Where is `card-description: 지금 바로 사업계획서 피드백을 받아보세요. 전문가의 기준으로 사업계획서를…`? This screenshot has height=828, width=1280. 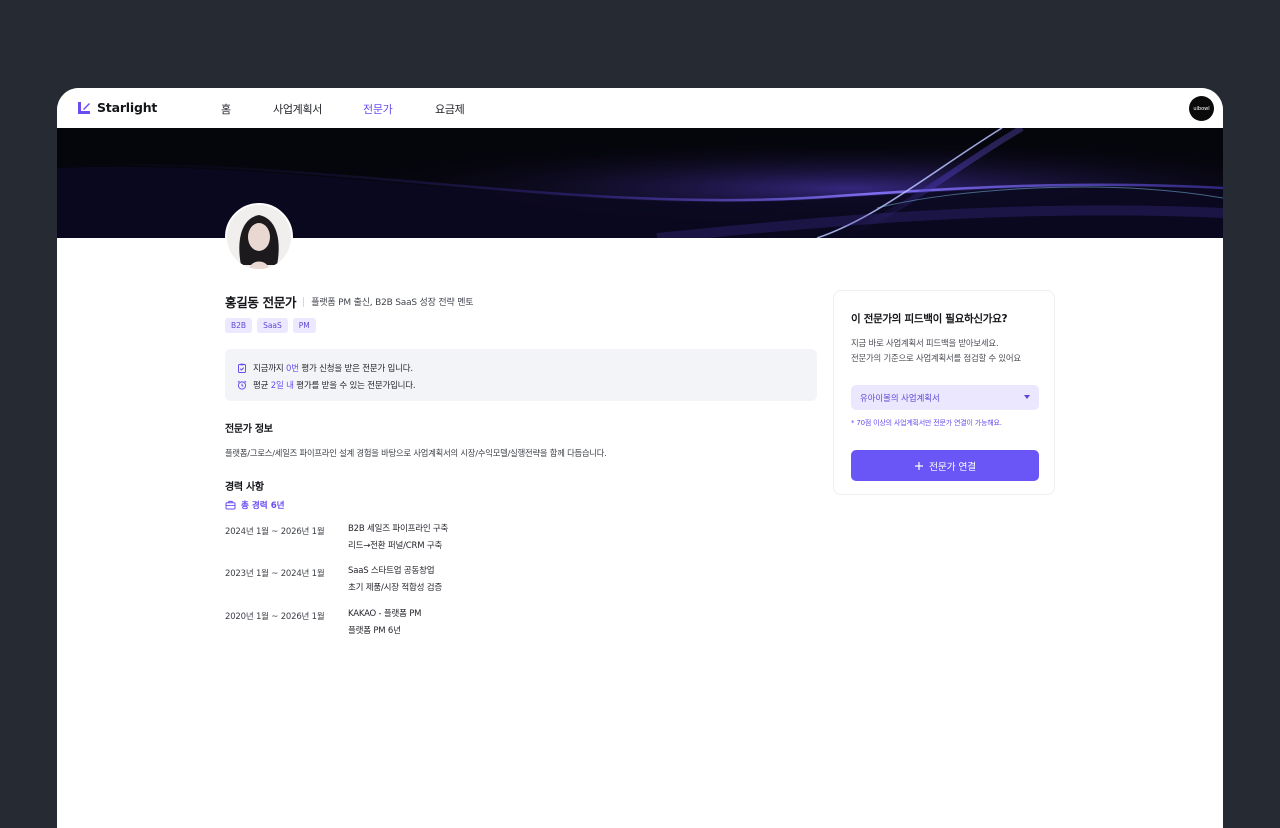
card-description: 지금 바로 사업계획서 피드백을 받아보세요. 전문가의 기준으로 사업계획서를… is located at coordinates (936, 351).